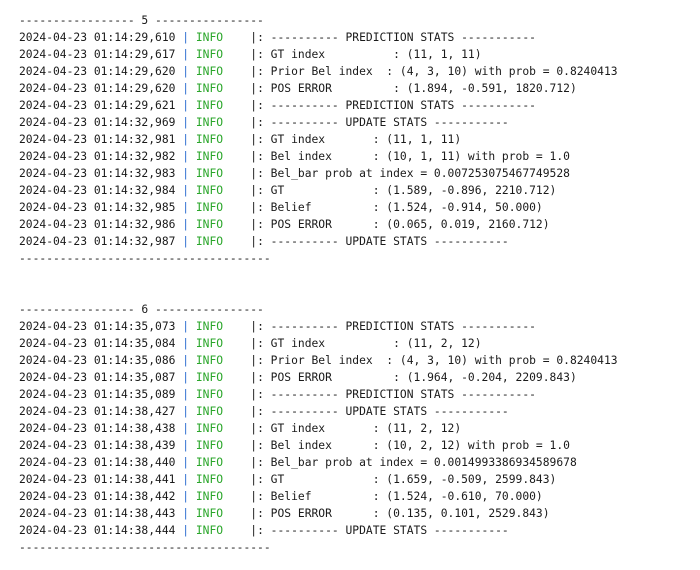 Image resolution: width=700 pixels, height=570 pixels. Describe the element at coordinates (97, 105) in the screenshot. I see `log-timestamp: 2024-04-23 01:14:29,621` at that location.